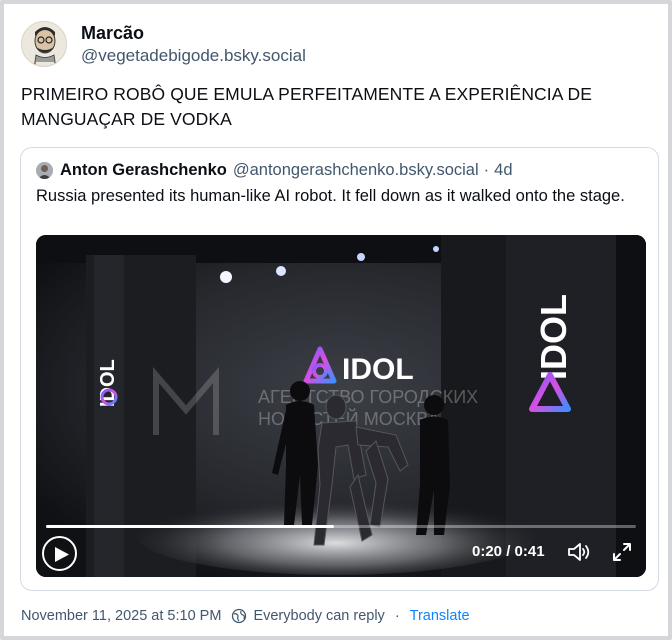 This screenshot has height=640, width=672. What do you see at coordinates (503, 170) in the screenshot?
I see `quoted-post-time: 4d` at bounding box center [503, 170].